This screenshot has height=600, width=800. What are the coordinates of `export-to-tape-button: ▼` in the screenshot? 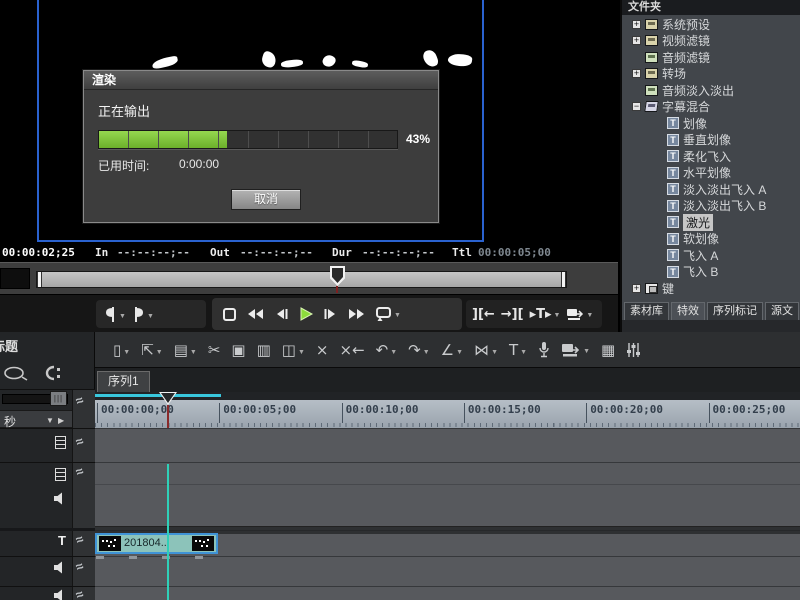 It's located at (575, 350).